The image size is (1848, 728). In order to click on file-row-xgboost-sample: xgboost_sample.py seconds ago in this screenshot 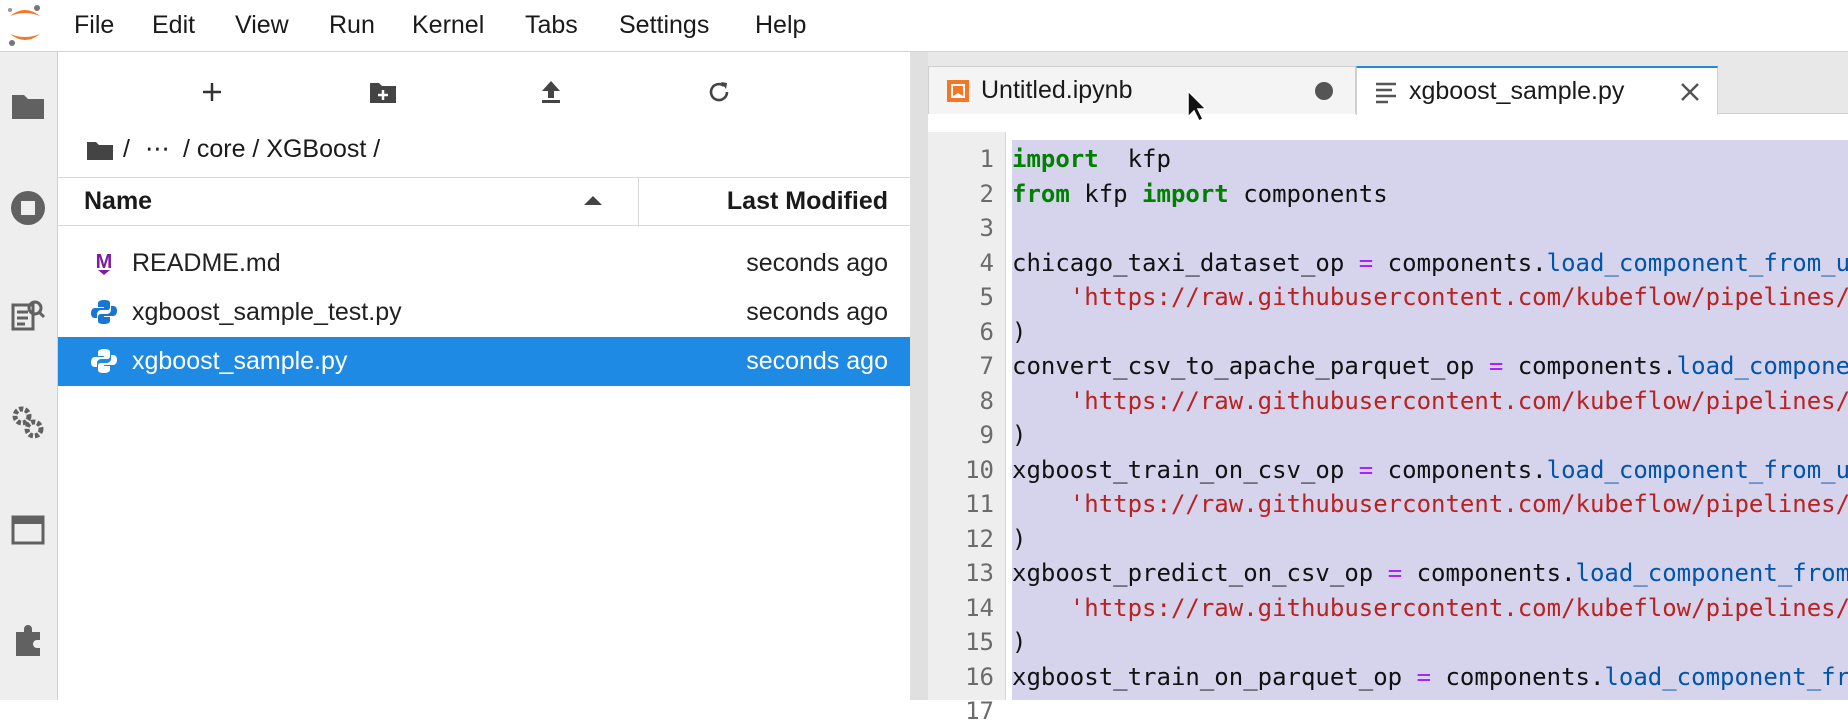, I will do `click(484, 361)`.